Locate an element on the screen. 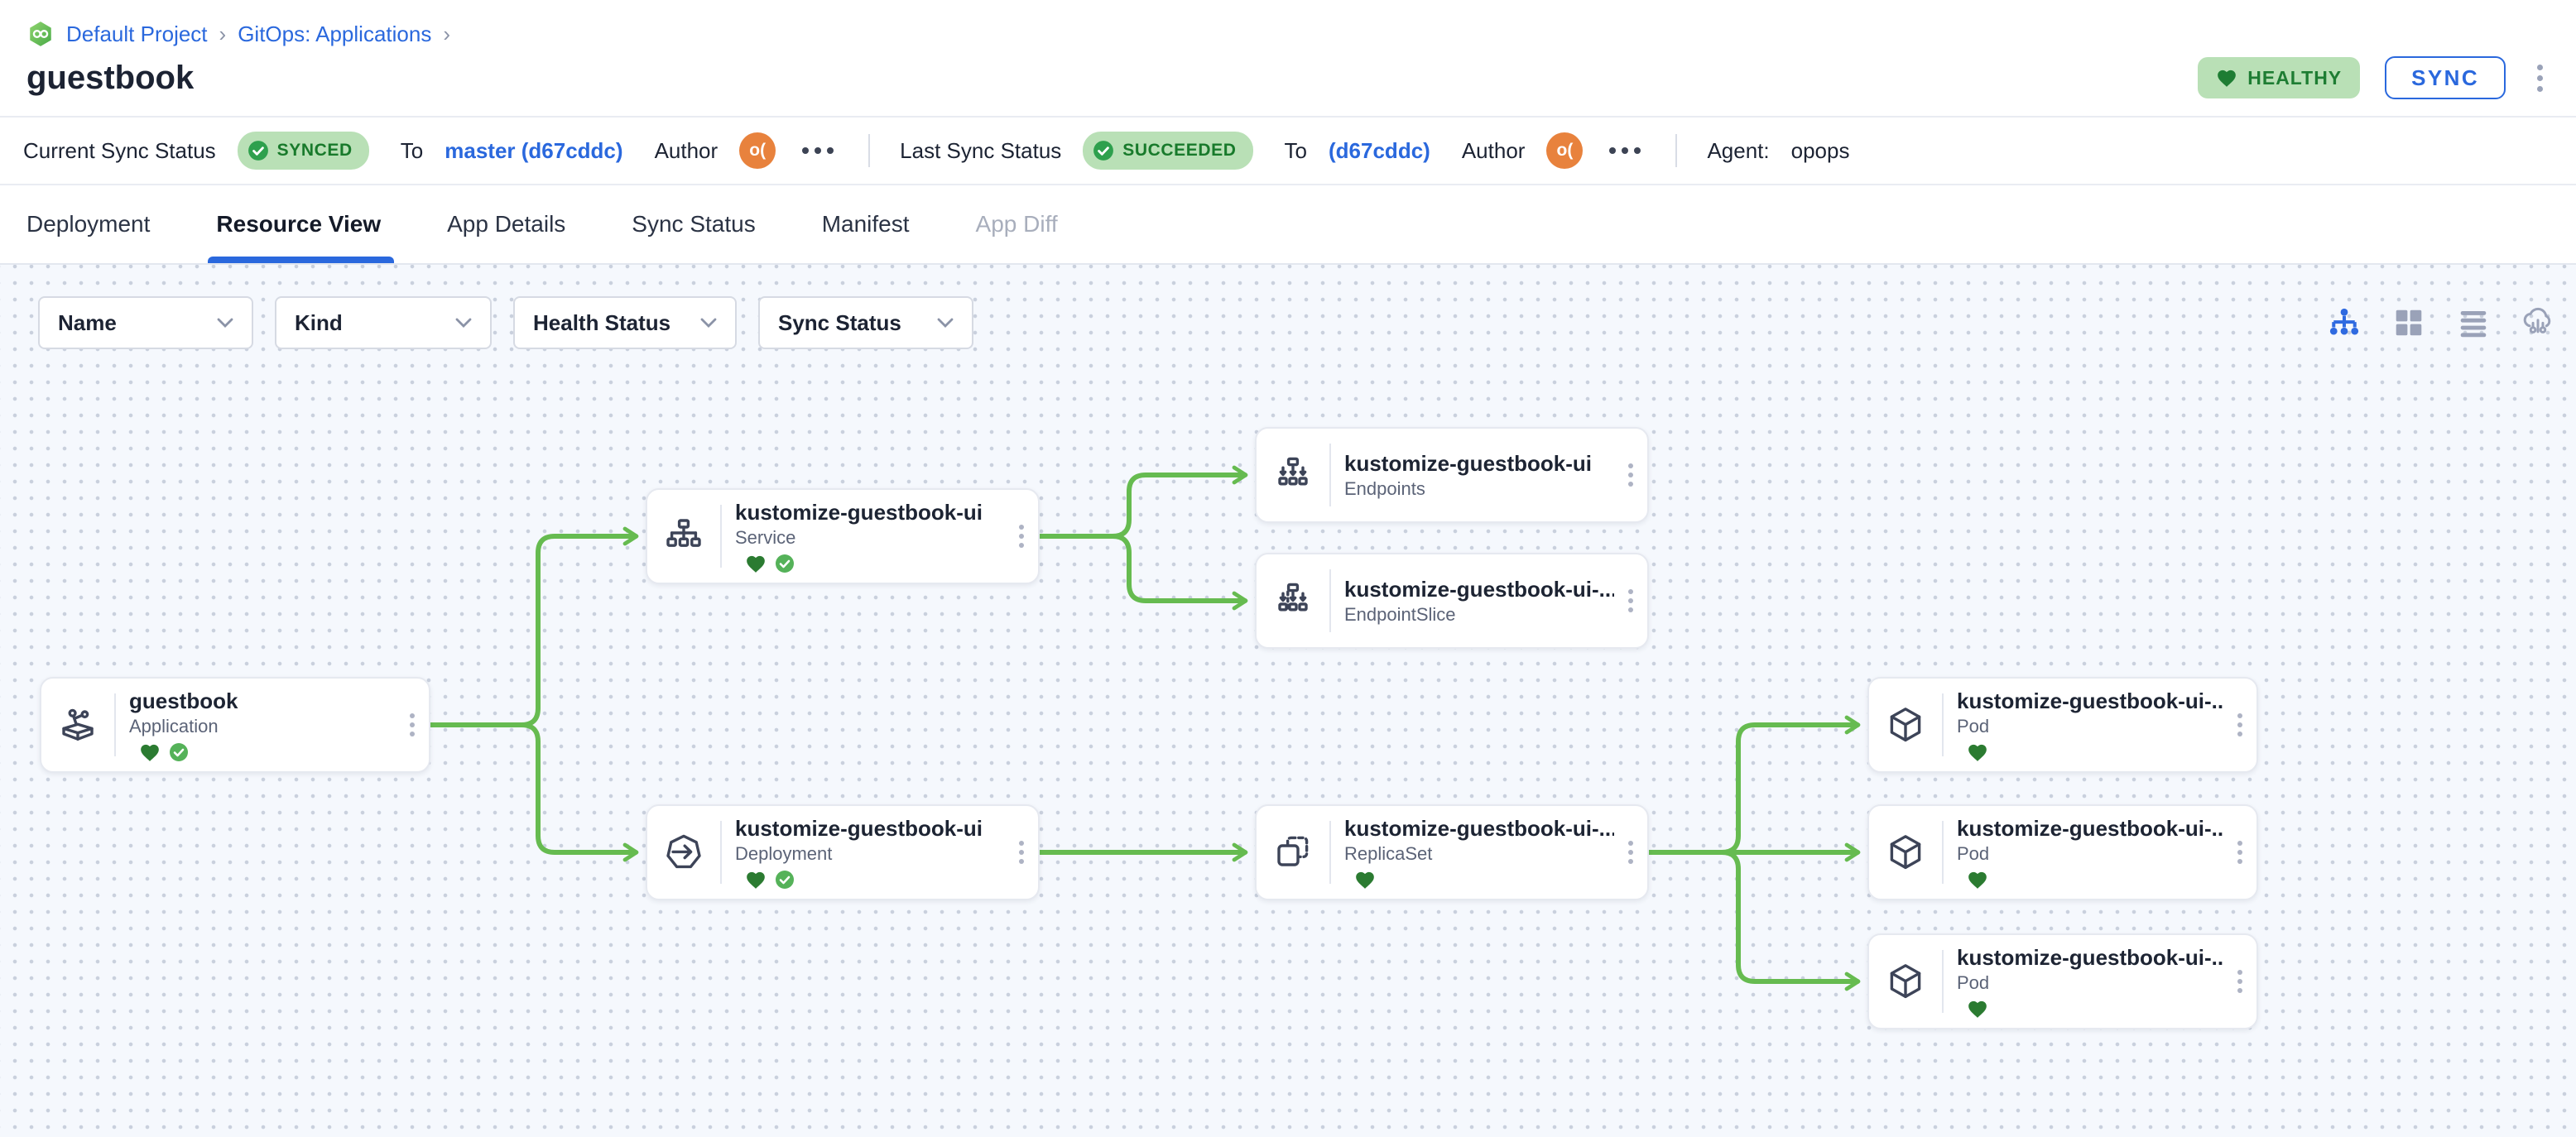 This screenshot has width=2576, height=1137. tab-manifest: Manifest is located at coordinates (866, 224).